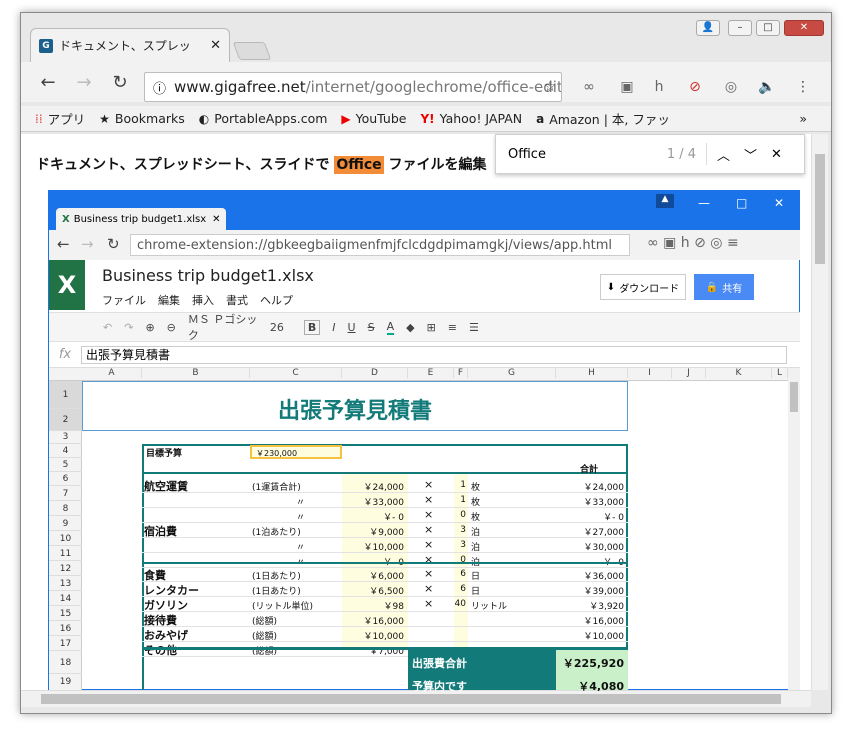 Image resolution: width=854 pixels, height=737 pixels. What do you see at coordinates (65, 451) in the screenshot?
I see `row-header: 4` at bounding box center [65, 451].